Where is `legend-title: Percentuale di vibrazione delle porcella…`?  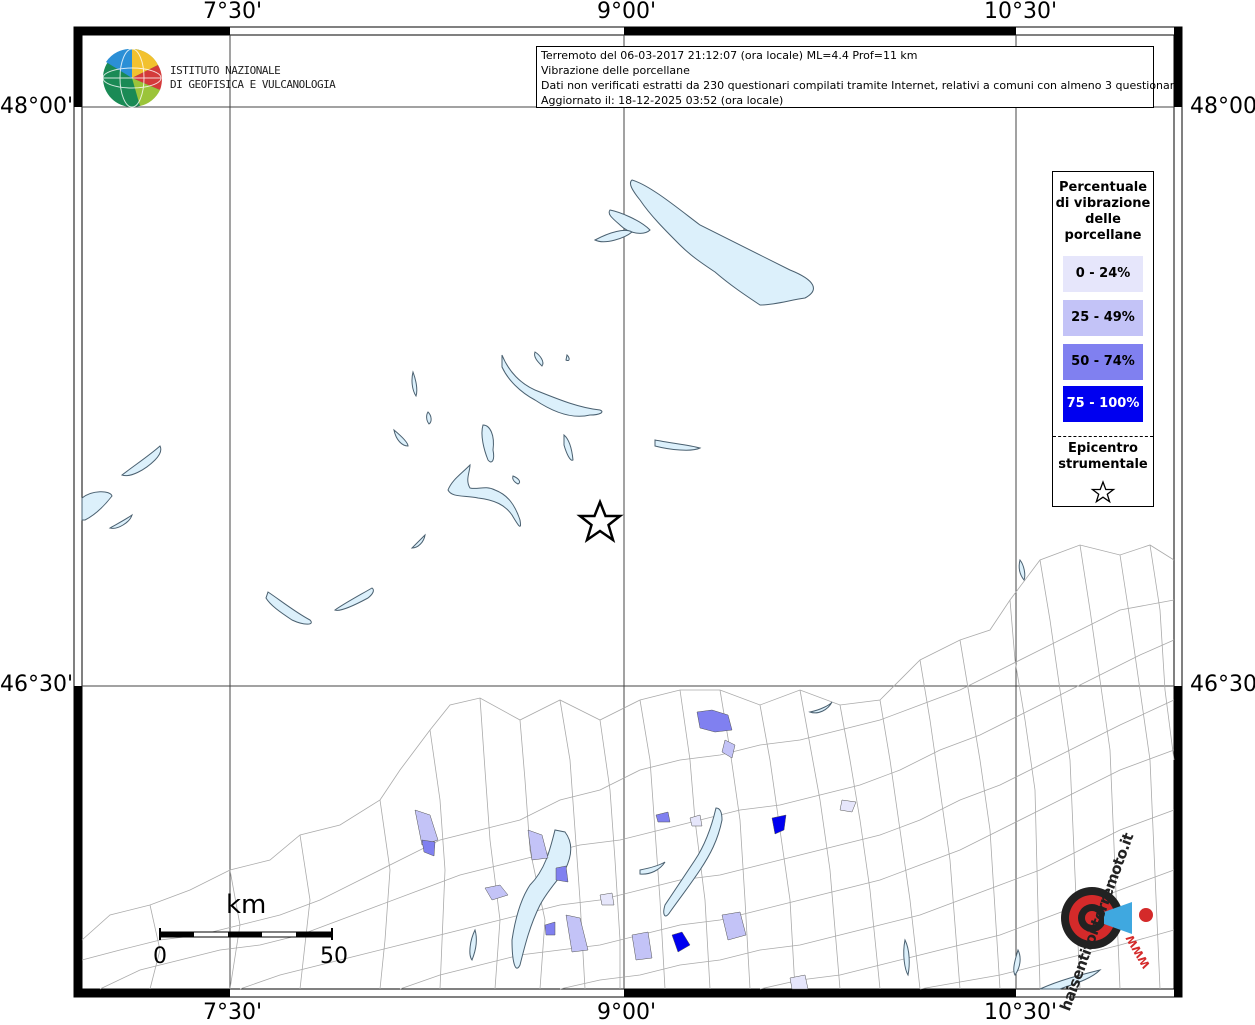
legend-title: Percentuale di vibrazione delle porcella… is located at coordinates (1103, 212).